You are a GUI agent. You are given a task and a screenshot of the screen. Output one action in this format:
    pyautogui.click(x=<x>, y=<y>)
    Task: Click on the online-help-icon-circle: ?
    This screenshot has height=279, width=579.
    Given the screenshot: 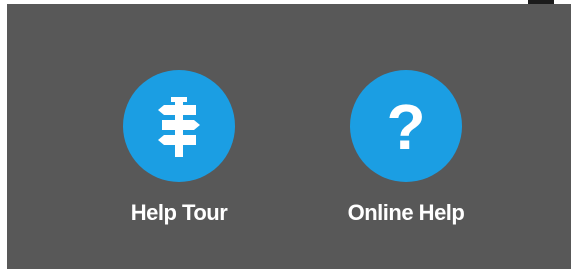 What is the action you would take?
    pyautogui.click(x=406, y=126)
    